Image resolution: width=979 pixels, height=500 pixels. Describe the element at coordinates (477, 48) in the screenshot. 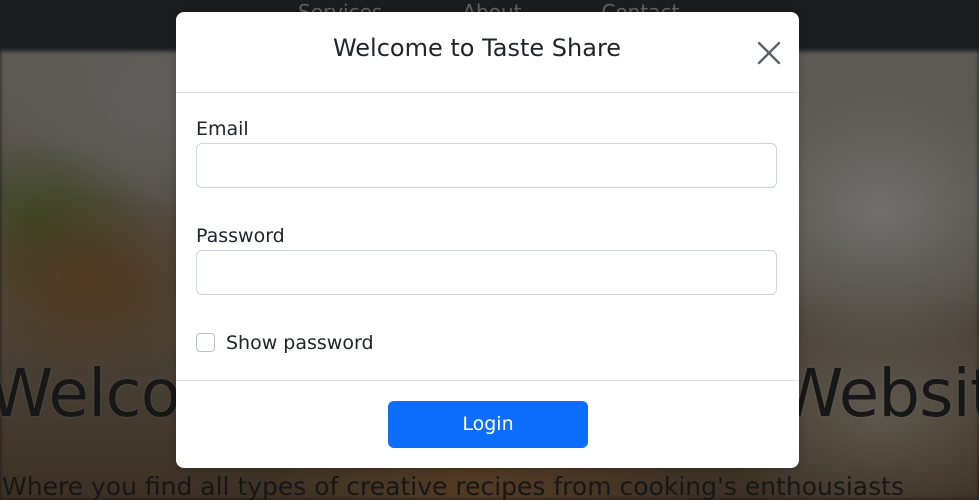

I see `modal-title: Welcome to Taste Share` at that location.